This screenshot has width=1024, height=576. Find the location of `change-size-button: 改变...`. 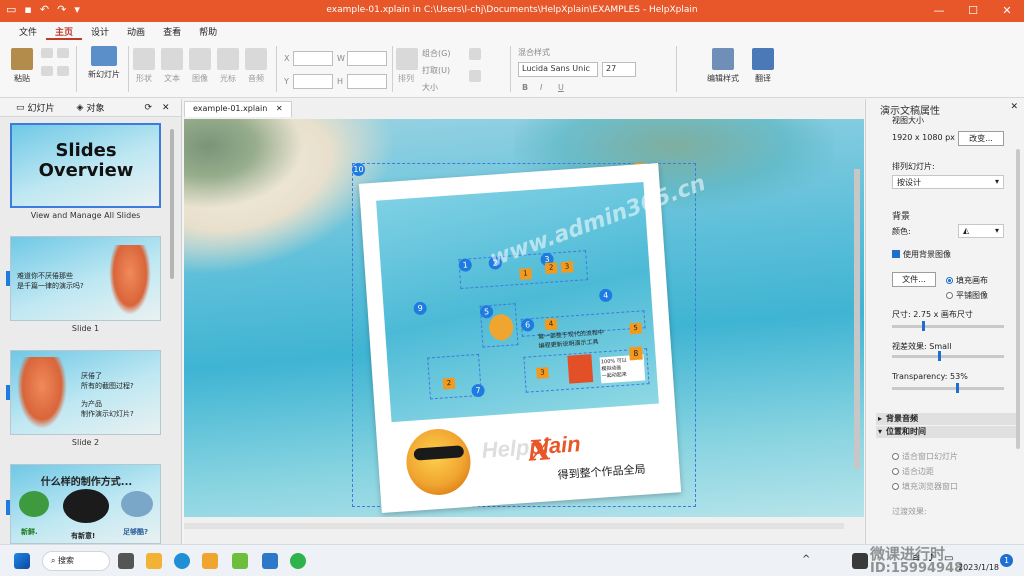

change-size-button: 改变... is located at coordinates (981, 138).